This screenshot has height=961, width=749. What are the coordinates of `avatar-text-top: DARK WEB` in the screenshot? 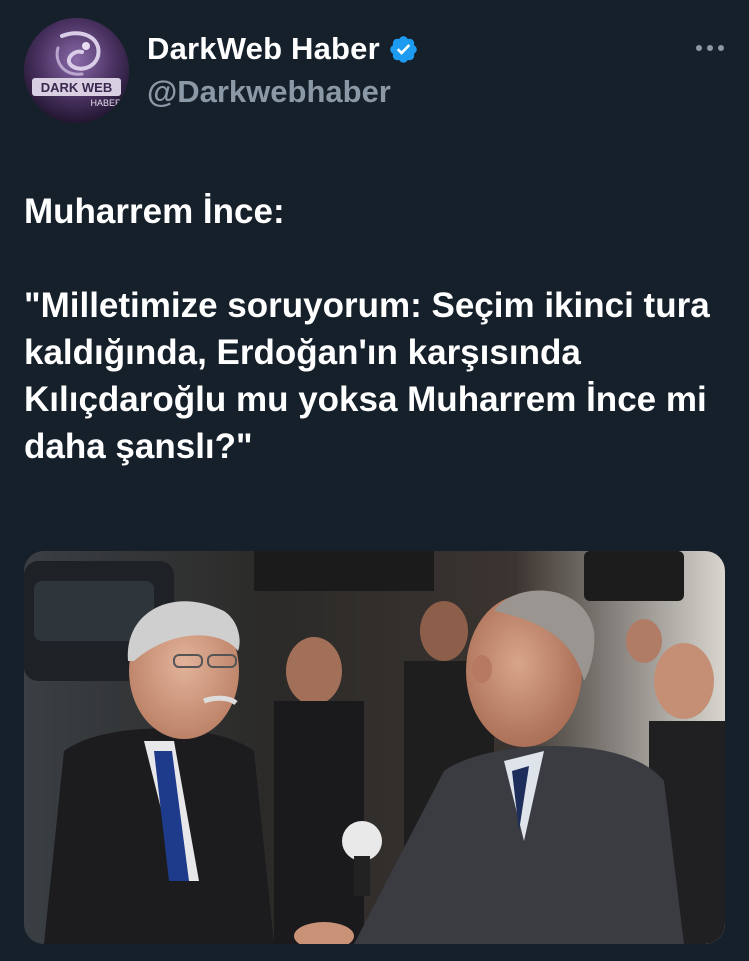 It's located at (77, 87).